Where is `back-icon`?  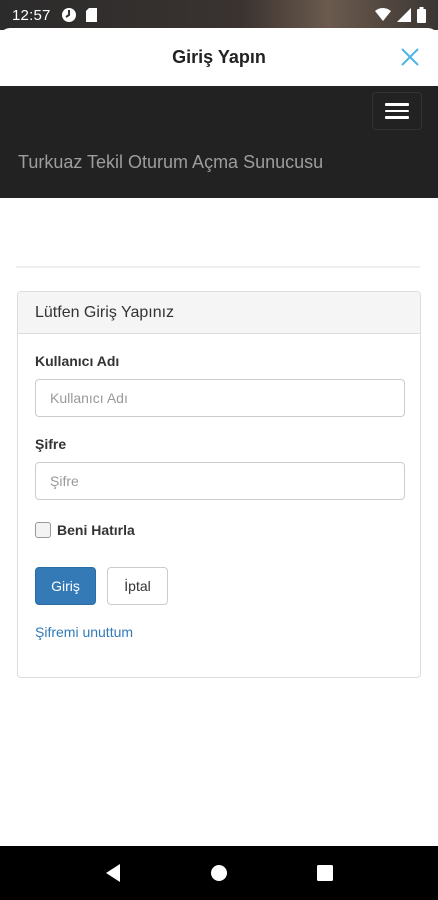
back-icon is located at coordinates (113, 873).